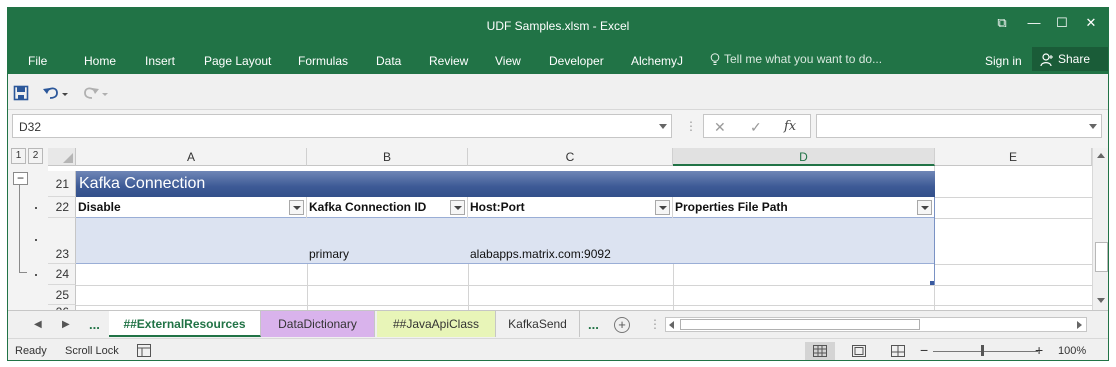 The height and width of the screenshot is (367, 1116). What do you see at coordinates (388, 61) in the screenshot?
I see `tab-data: Data` at bounding box center [388, 61].